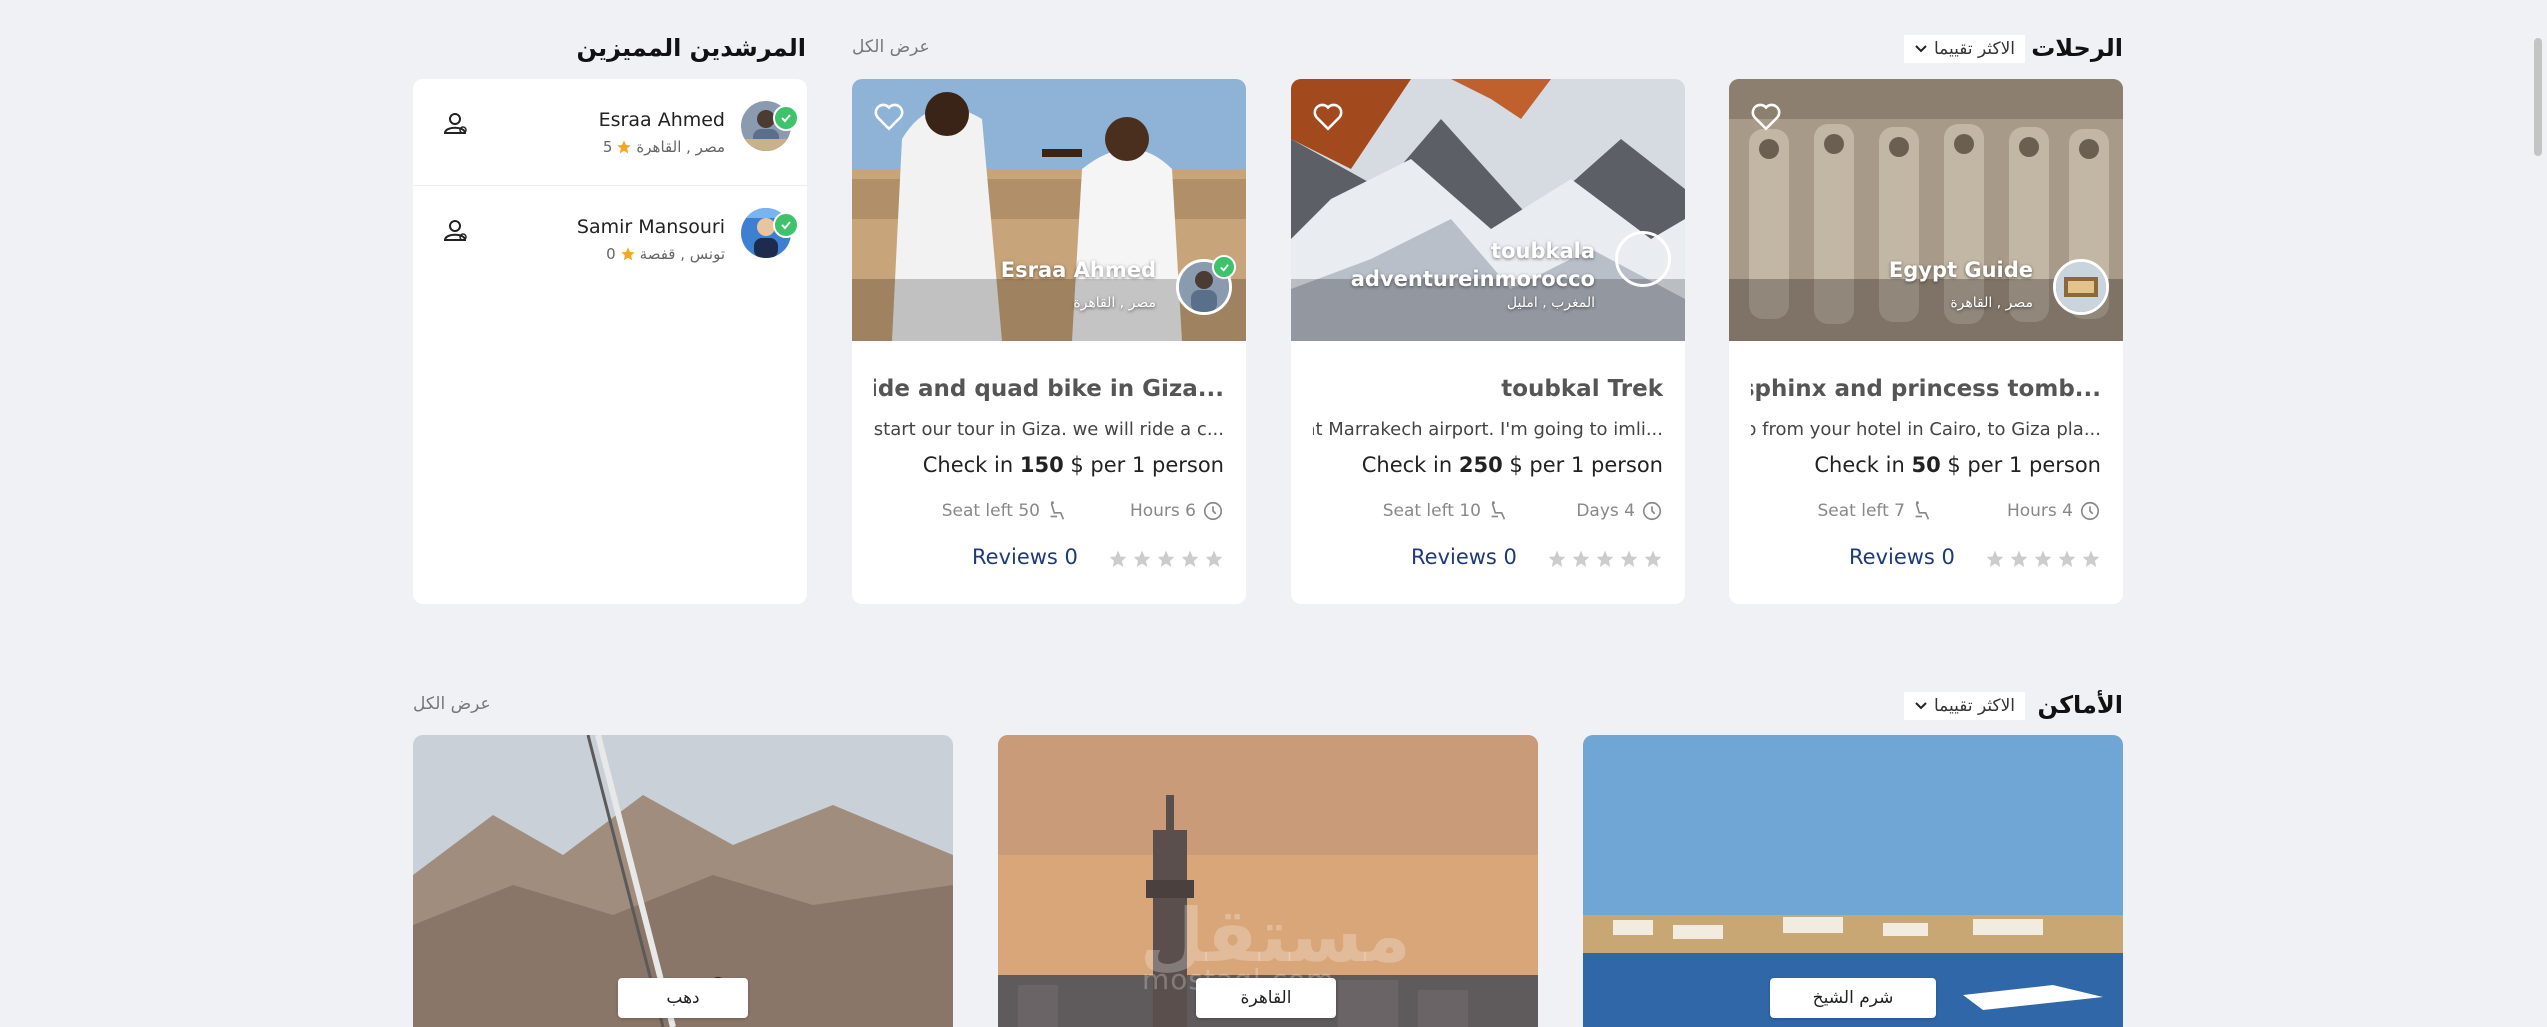 Image resolution: width=2547 pixels, height=1027 pixels. I want to click on trip-title: toubkal Trek, so click(1488, 389).